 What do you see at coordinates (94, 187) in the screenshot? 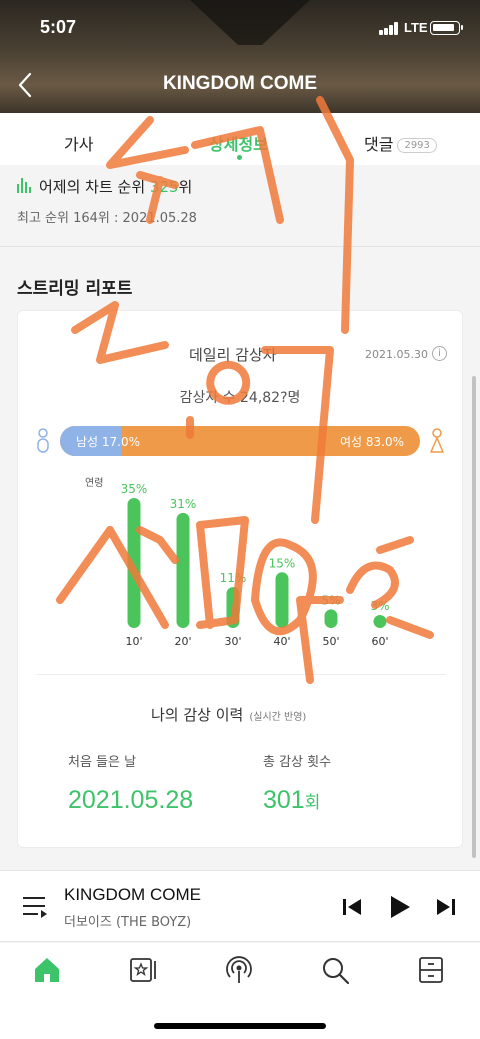
I see `yesterday-rank-prefix: 어제의 차트 순위` at bounding box center [94, 187].